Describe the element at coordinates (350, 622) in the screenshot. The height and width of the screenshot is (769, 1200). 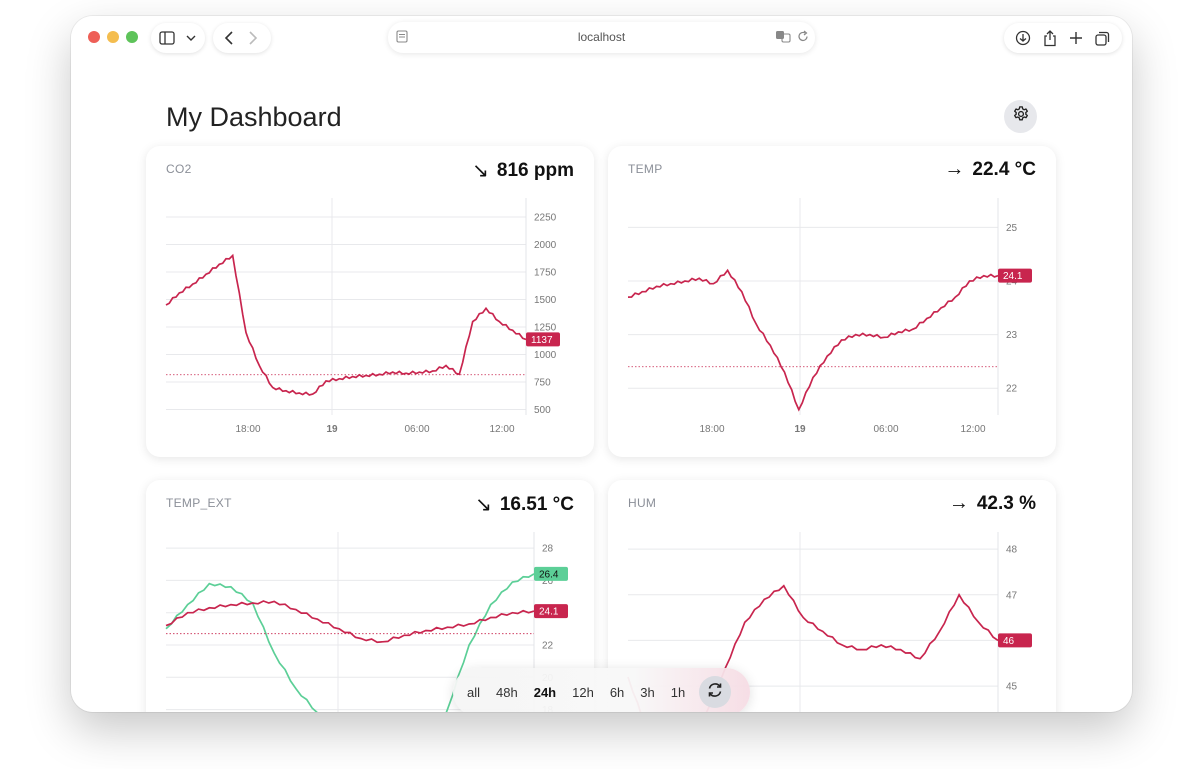
I see `temp-series-line` at that location.